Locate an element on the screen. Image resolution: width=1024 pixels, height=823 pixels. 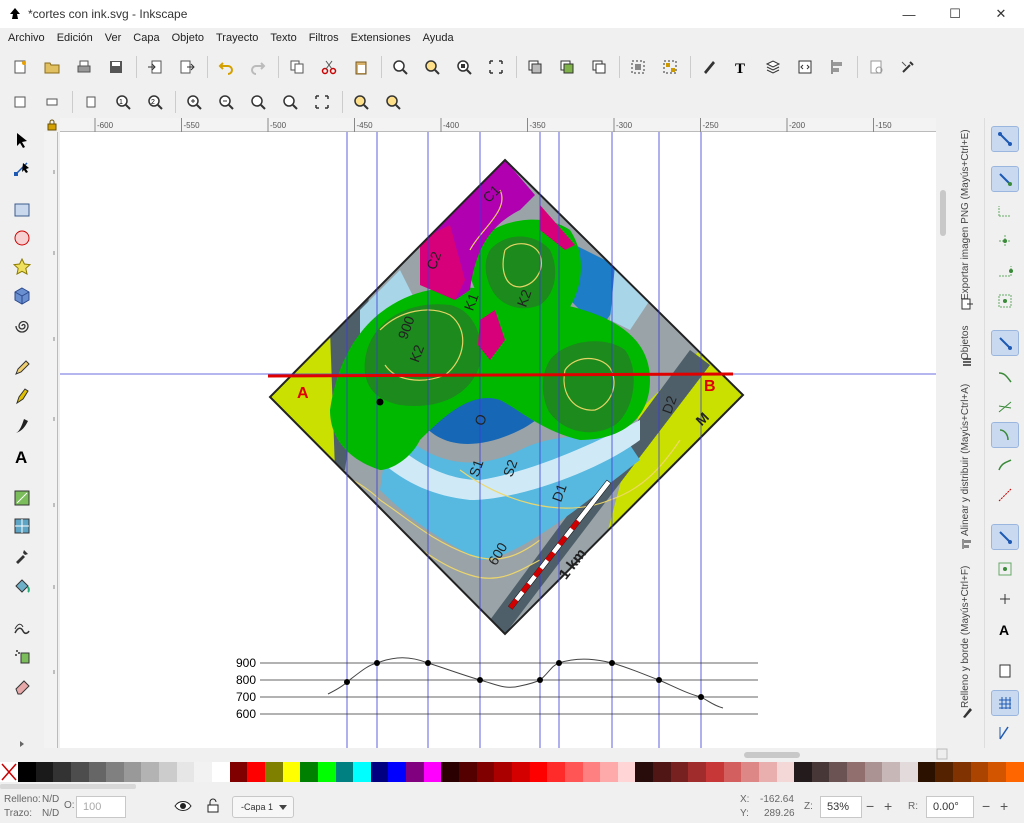
palette-scrollbar is located at coordinates (68, 786).